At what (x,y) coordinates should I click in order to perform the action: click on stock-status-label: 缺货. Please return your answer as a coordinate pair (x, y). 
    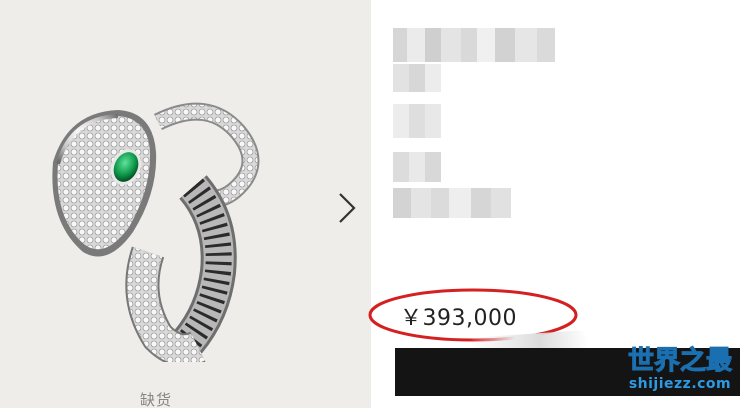
    Looking at the image, I should click on (156, 399).